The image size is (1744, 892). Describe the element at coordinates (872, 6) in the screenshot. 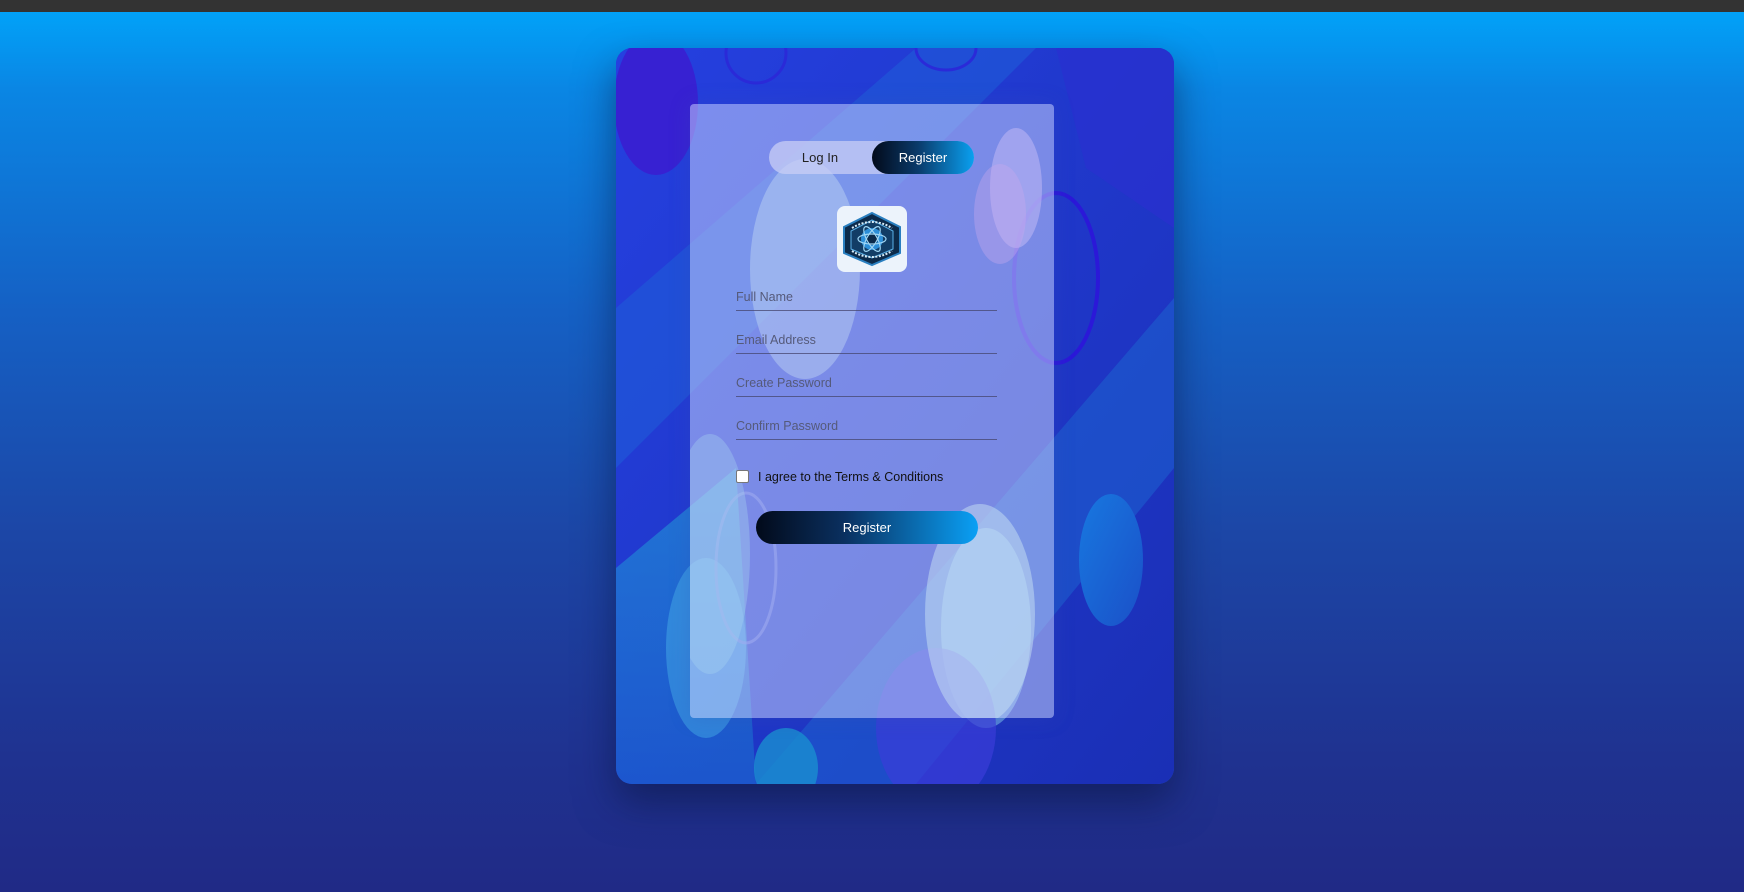

I see `browser-top-bar` at that location.